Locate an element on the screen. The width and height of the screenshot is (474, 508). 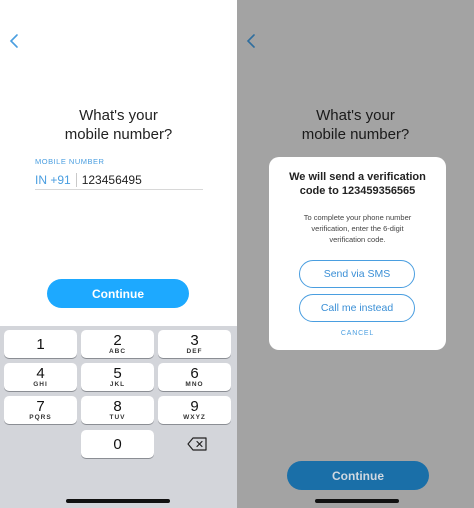
key-digit: 1 is located at coordinates (40, 344).